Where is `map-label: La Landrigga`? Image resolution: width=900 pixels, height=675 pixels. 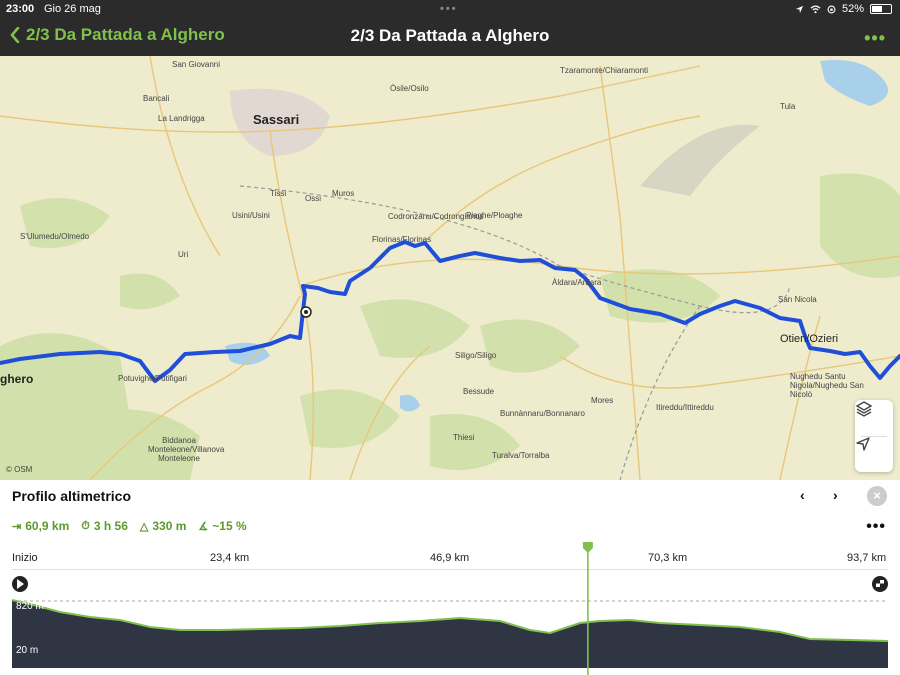
map-label: La Landrigga is located at coordinates (181, 118).